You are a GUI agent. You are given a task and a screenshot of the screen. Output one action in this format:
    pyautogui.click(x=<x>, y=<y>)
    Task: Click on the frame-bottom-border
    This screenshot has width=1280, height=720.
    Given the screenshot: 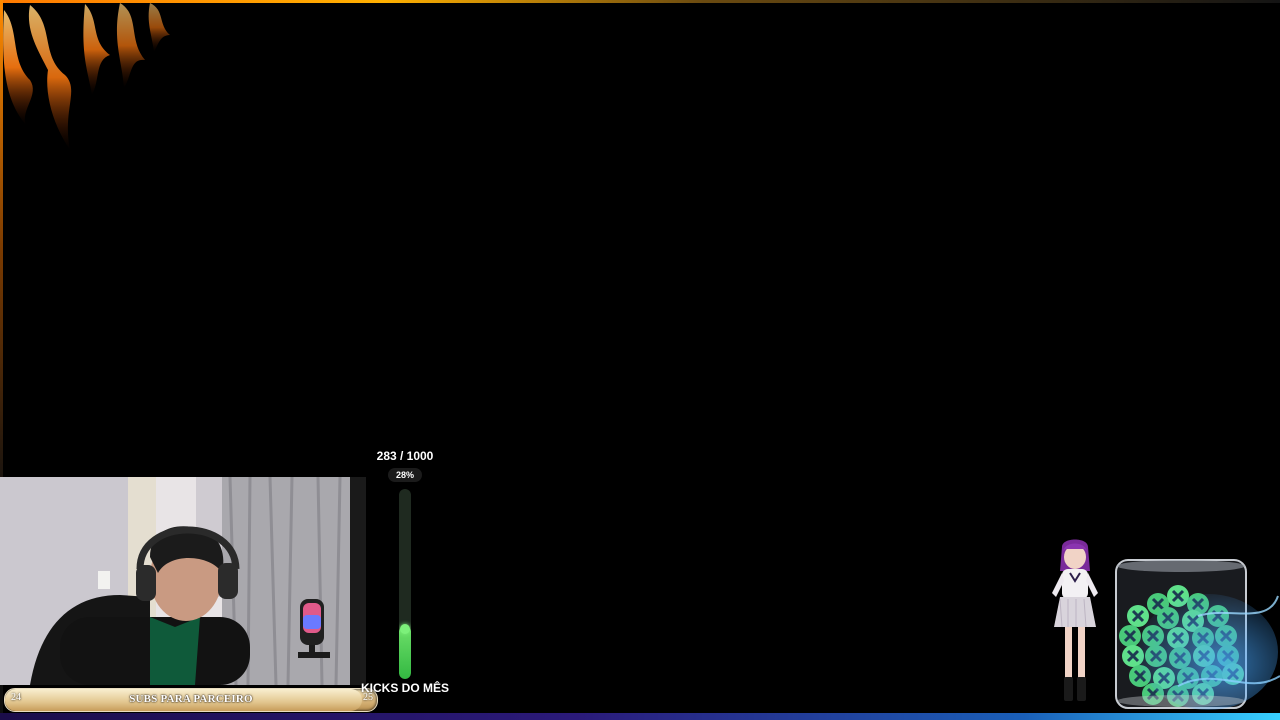 What is the action you would take?
    pyautogui.click(x=640, y=716)
    